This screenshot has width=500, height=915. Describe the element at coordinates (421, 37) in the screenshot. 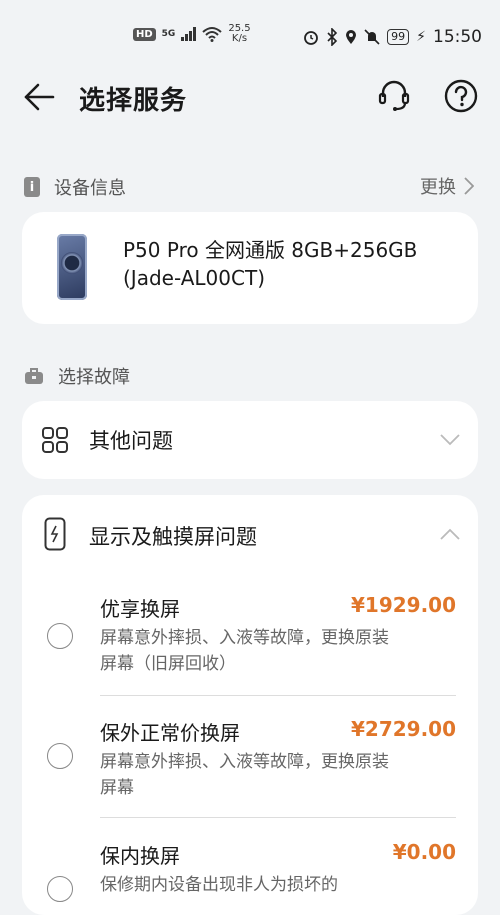

I see `charging-icon: ⚡` at that location.